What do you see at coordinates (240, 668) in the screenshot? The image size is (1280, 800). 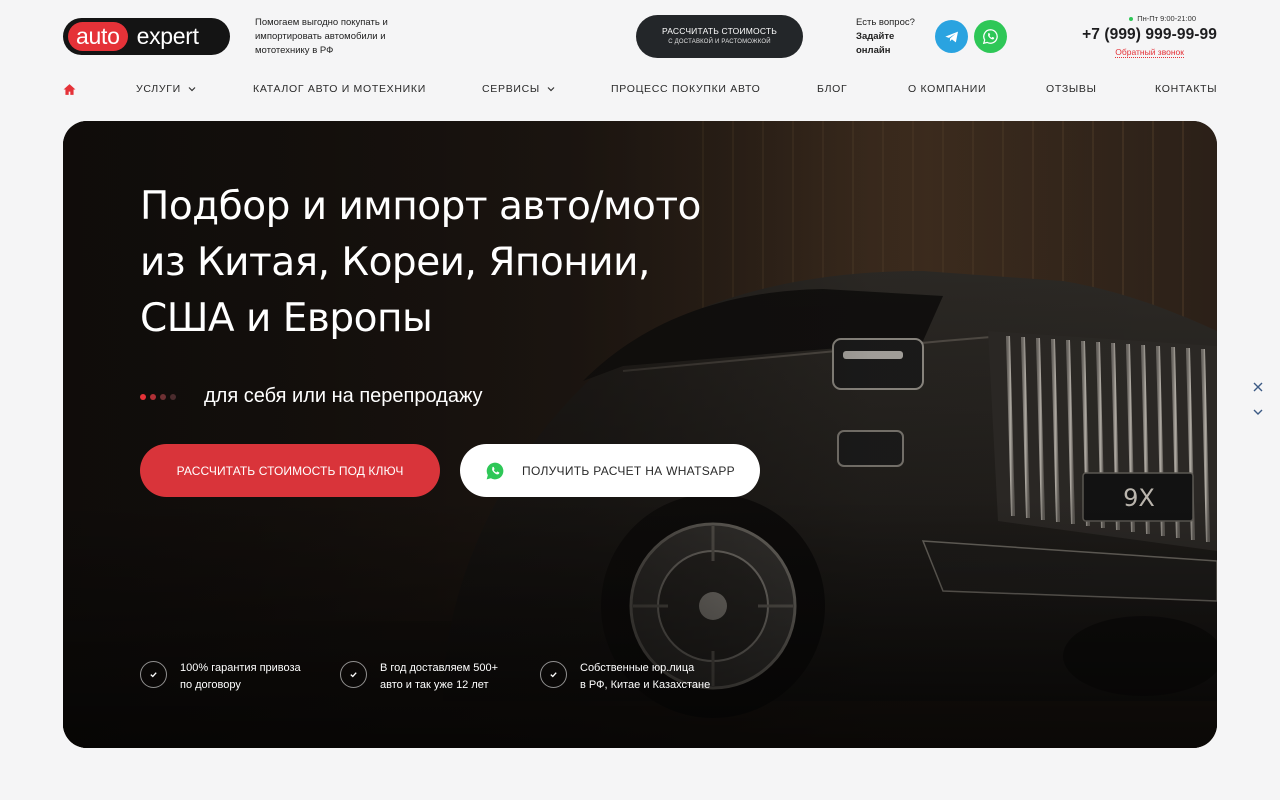 I see `feature-text-line1: 100% гарантия привоза` at bounding box center [240, 668].